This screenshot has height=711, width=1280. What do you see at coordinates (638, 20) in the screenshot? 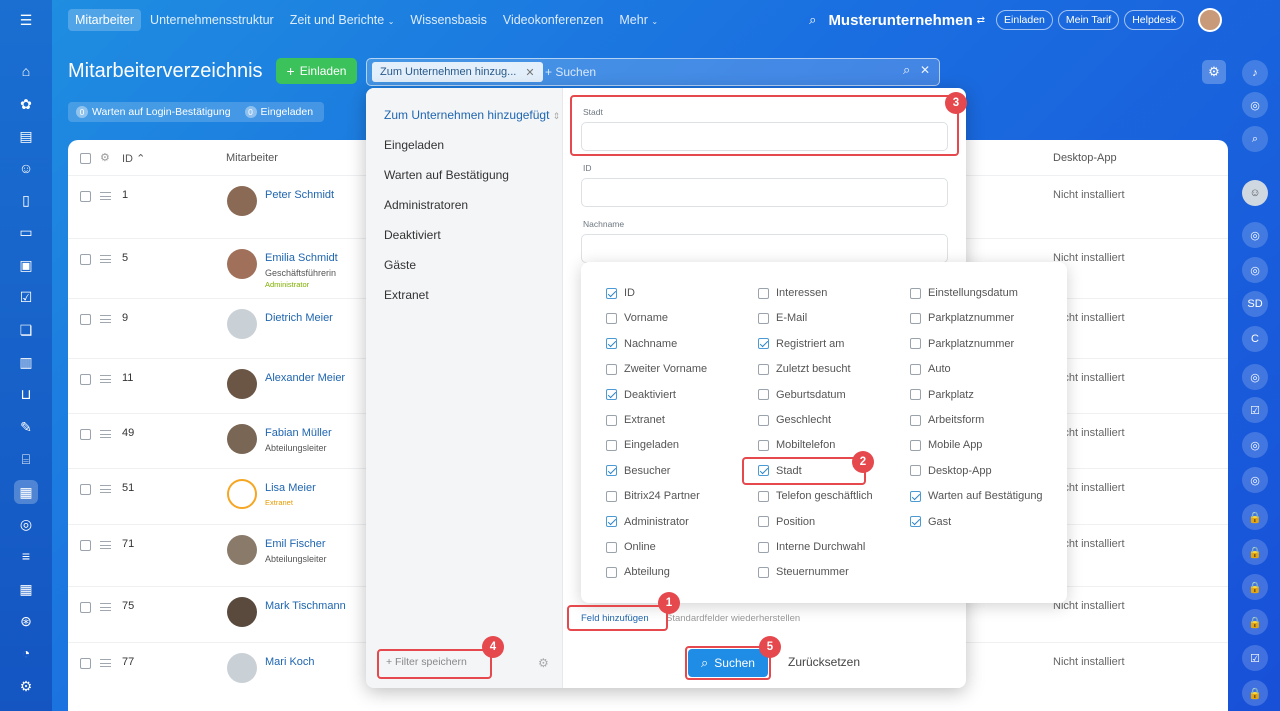
I see `nav-mehr: Mehr ⌄` at bounding box center [638, 20].